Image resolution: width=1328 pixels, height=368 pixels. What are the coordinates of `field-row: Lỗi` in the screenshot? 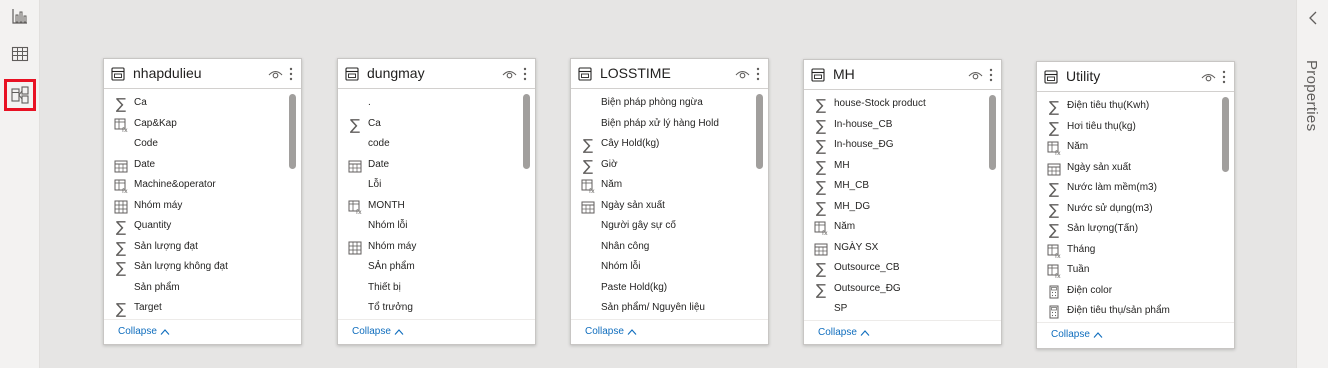 It's located at (430, 186).